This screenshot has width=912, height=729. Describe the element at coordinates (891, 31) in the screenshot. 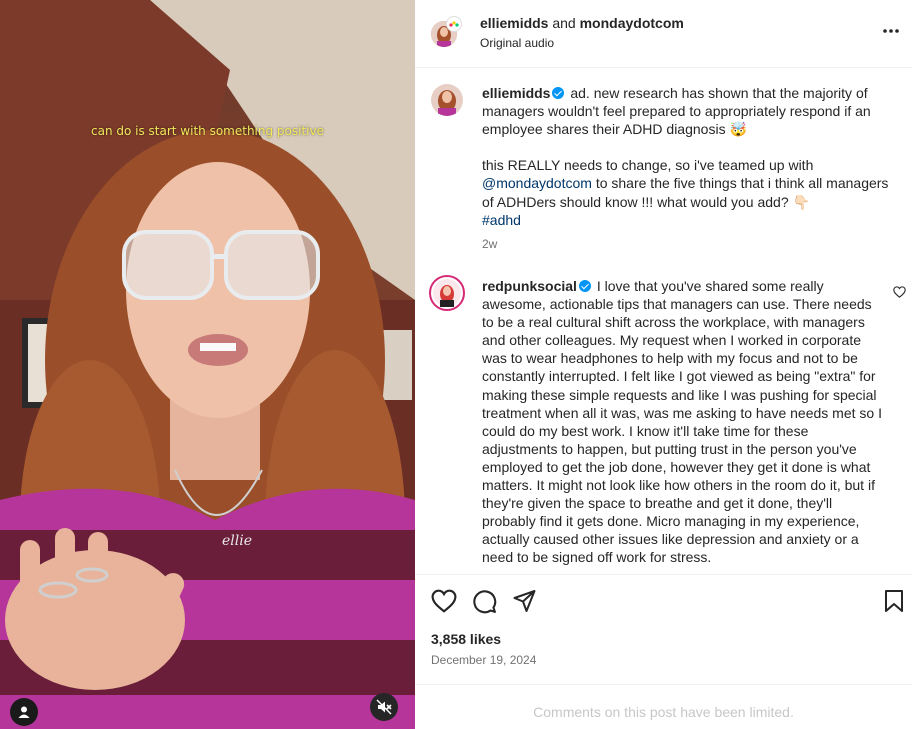

I see `more-icon` at that location.